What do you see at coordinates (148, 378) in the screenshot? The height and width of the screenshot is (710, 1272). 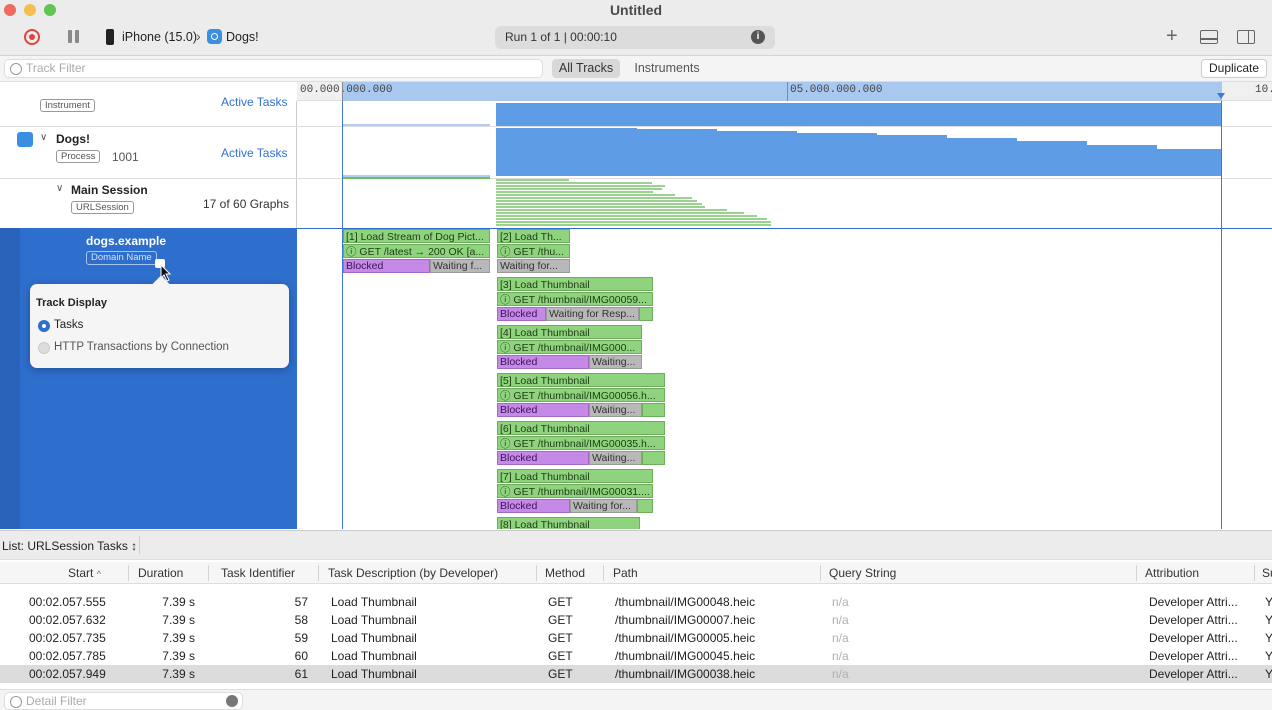 I see `selected-track-row` at bounding box center [148, 378].